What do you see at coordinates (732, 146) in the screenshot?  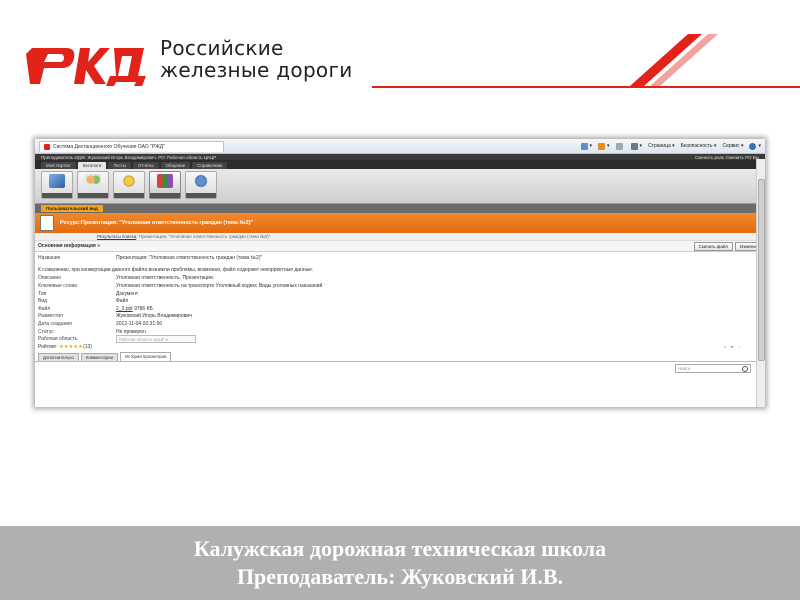 I see `tools-menu: Сервис ▾` at bounding box center [732, 146].